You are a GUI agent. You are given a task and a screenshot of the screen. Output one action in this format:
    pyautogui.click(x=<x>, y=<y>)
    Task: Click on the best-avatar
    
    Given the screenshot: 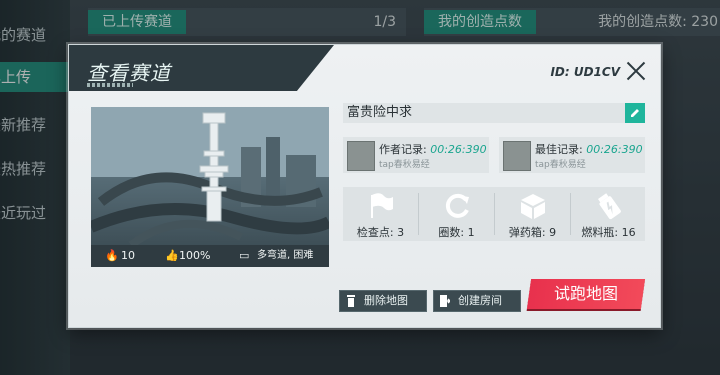 What is the action you would take?
    pyautogui.click(x=517, y=156)
    